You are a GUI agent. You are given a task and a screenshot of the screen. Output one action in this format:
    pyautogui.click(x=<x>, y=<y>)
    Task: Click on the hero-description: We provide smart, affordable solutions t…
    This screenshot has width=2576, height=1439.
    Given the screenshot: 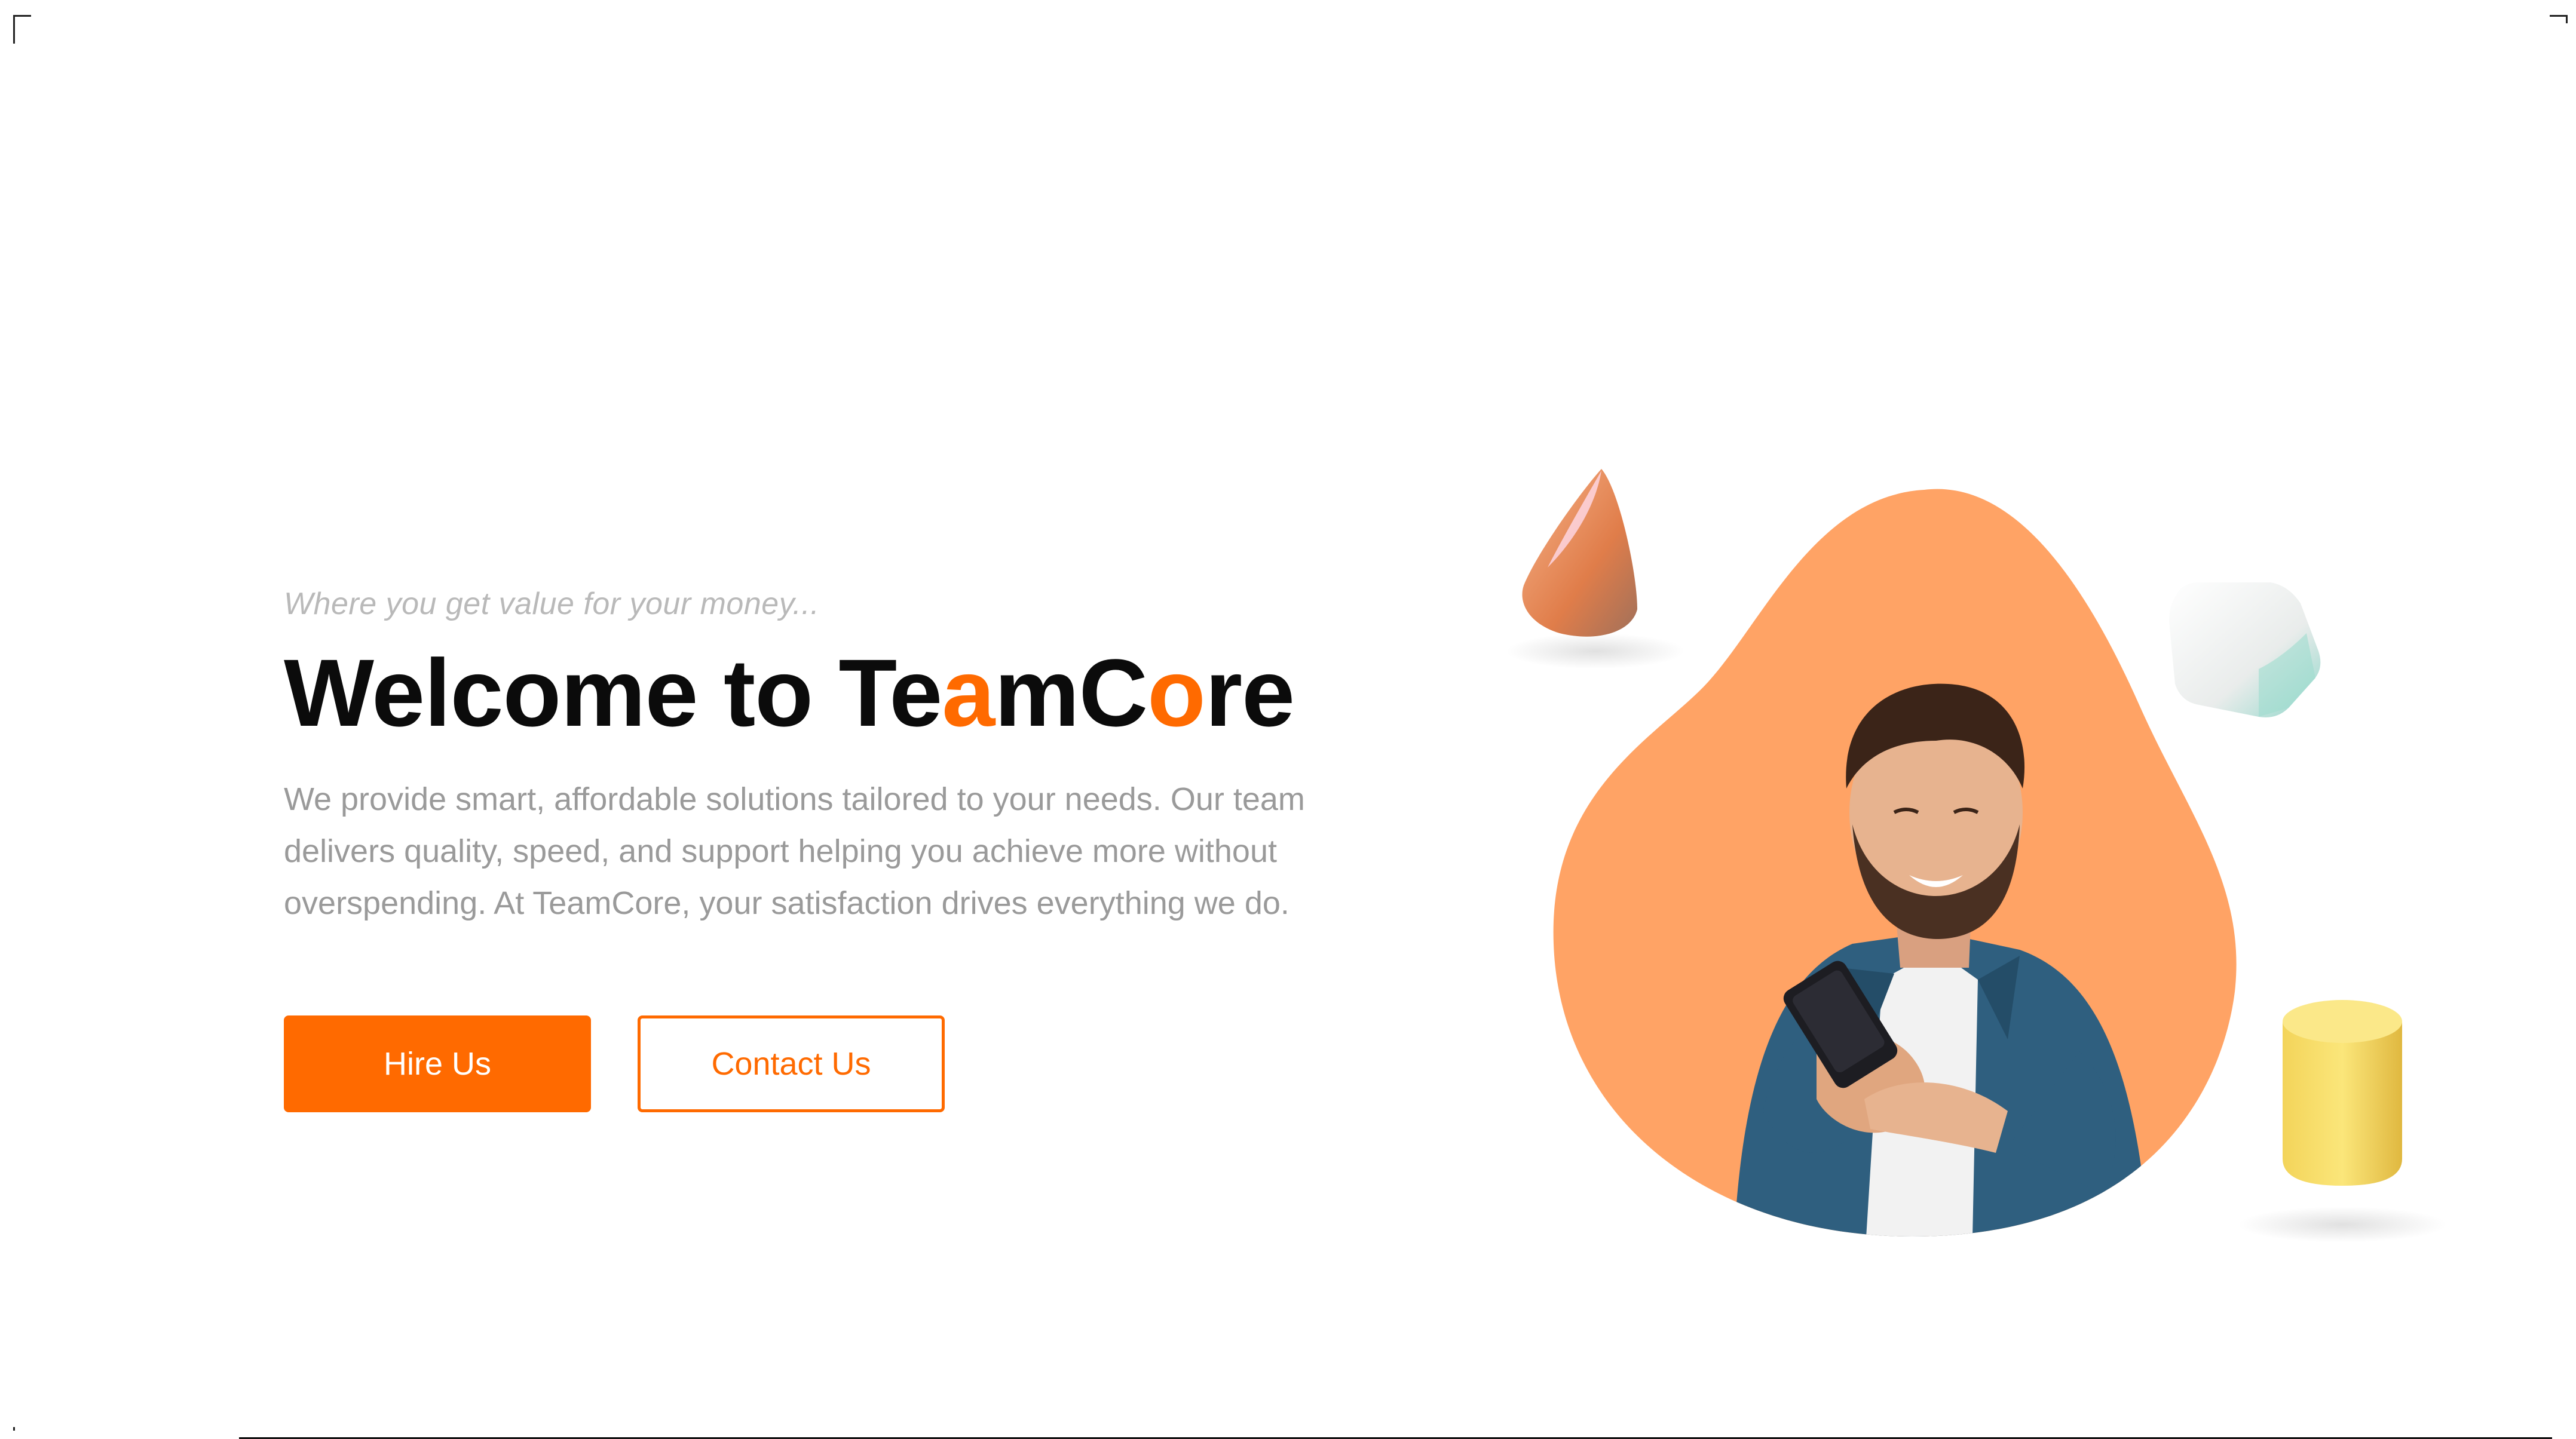 What is the action you would take?
    pyautogui.click(x=794, y=851)
    